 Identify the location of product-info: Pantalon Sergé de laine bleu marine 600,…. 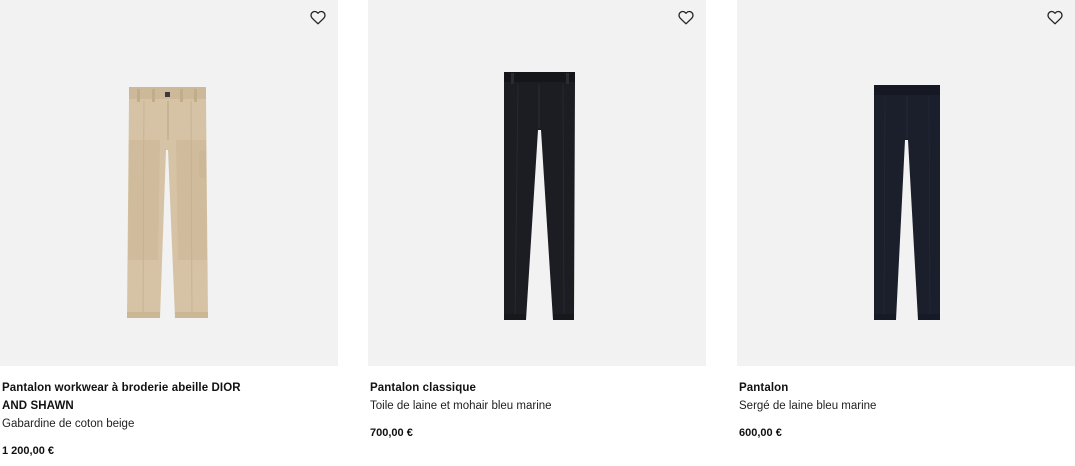
(906, 404).